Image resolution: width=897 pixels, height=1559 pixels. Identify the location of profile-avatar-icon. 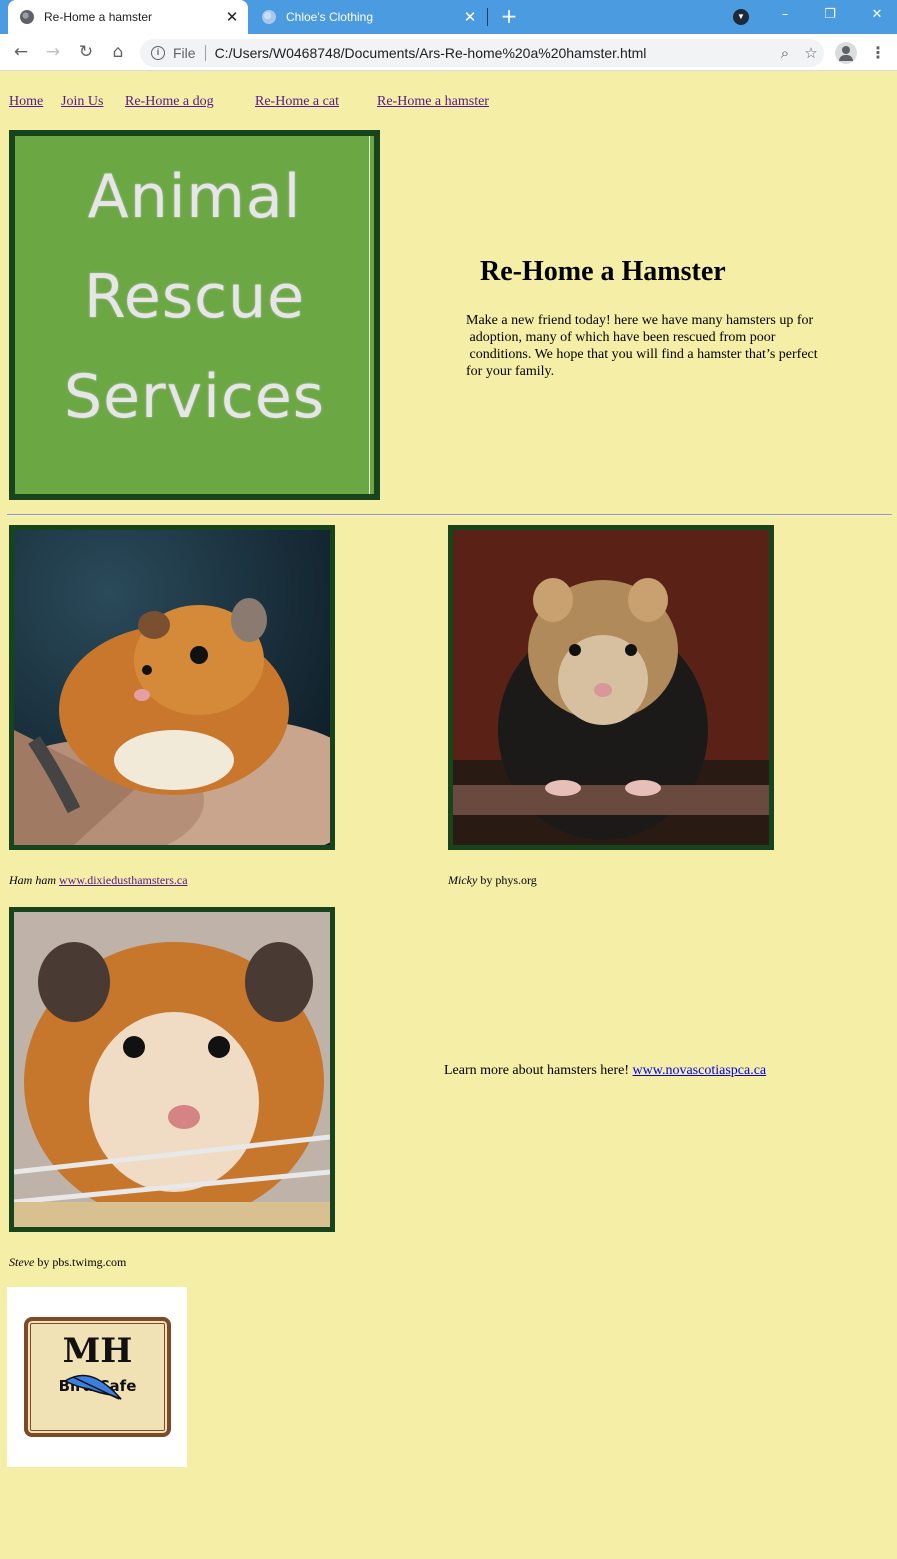
(846, 53).